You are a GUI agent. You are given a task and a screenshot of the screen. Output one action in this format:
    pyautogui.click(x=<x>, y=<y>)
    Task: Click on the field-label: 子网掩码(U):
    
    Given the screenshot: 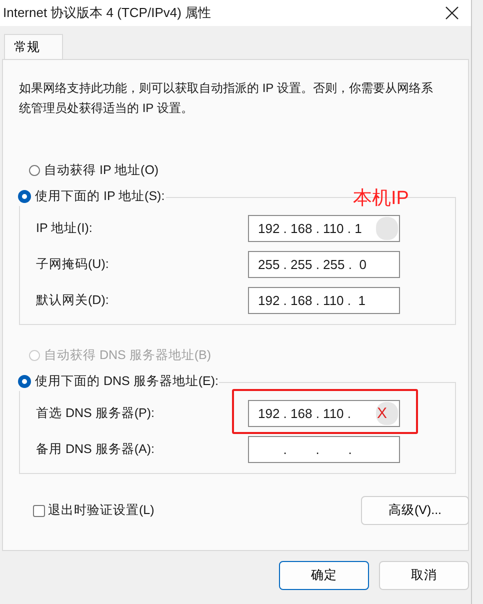 What is the action you would take?
    pyautogui.click(x=72, y=264)
    